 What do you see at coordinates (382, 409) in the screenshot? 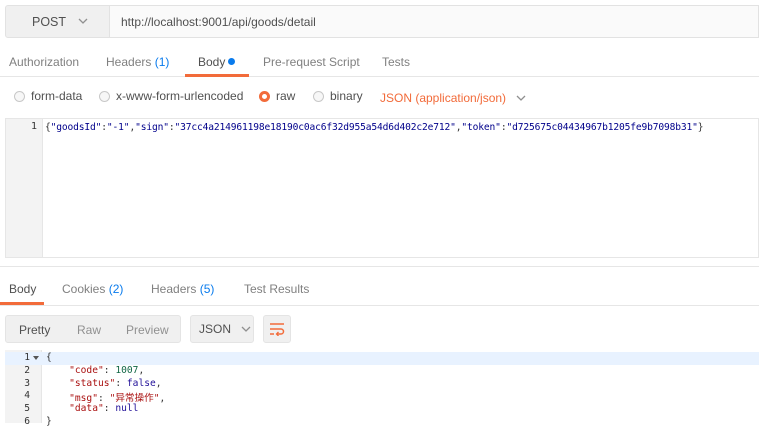
I see `code-line: 5 "data": null` at bounding box center [382, 409].